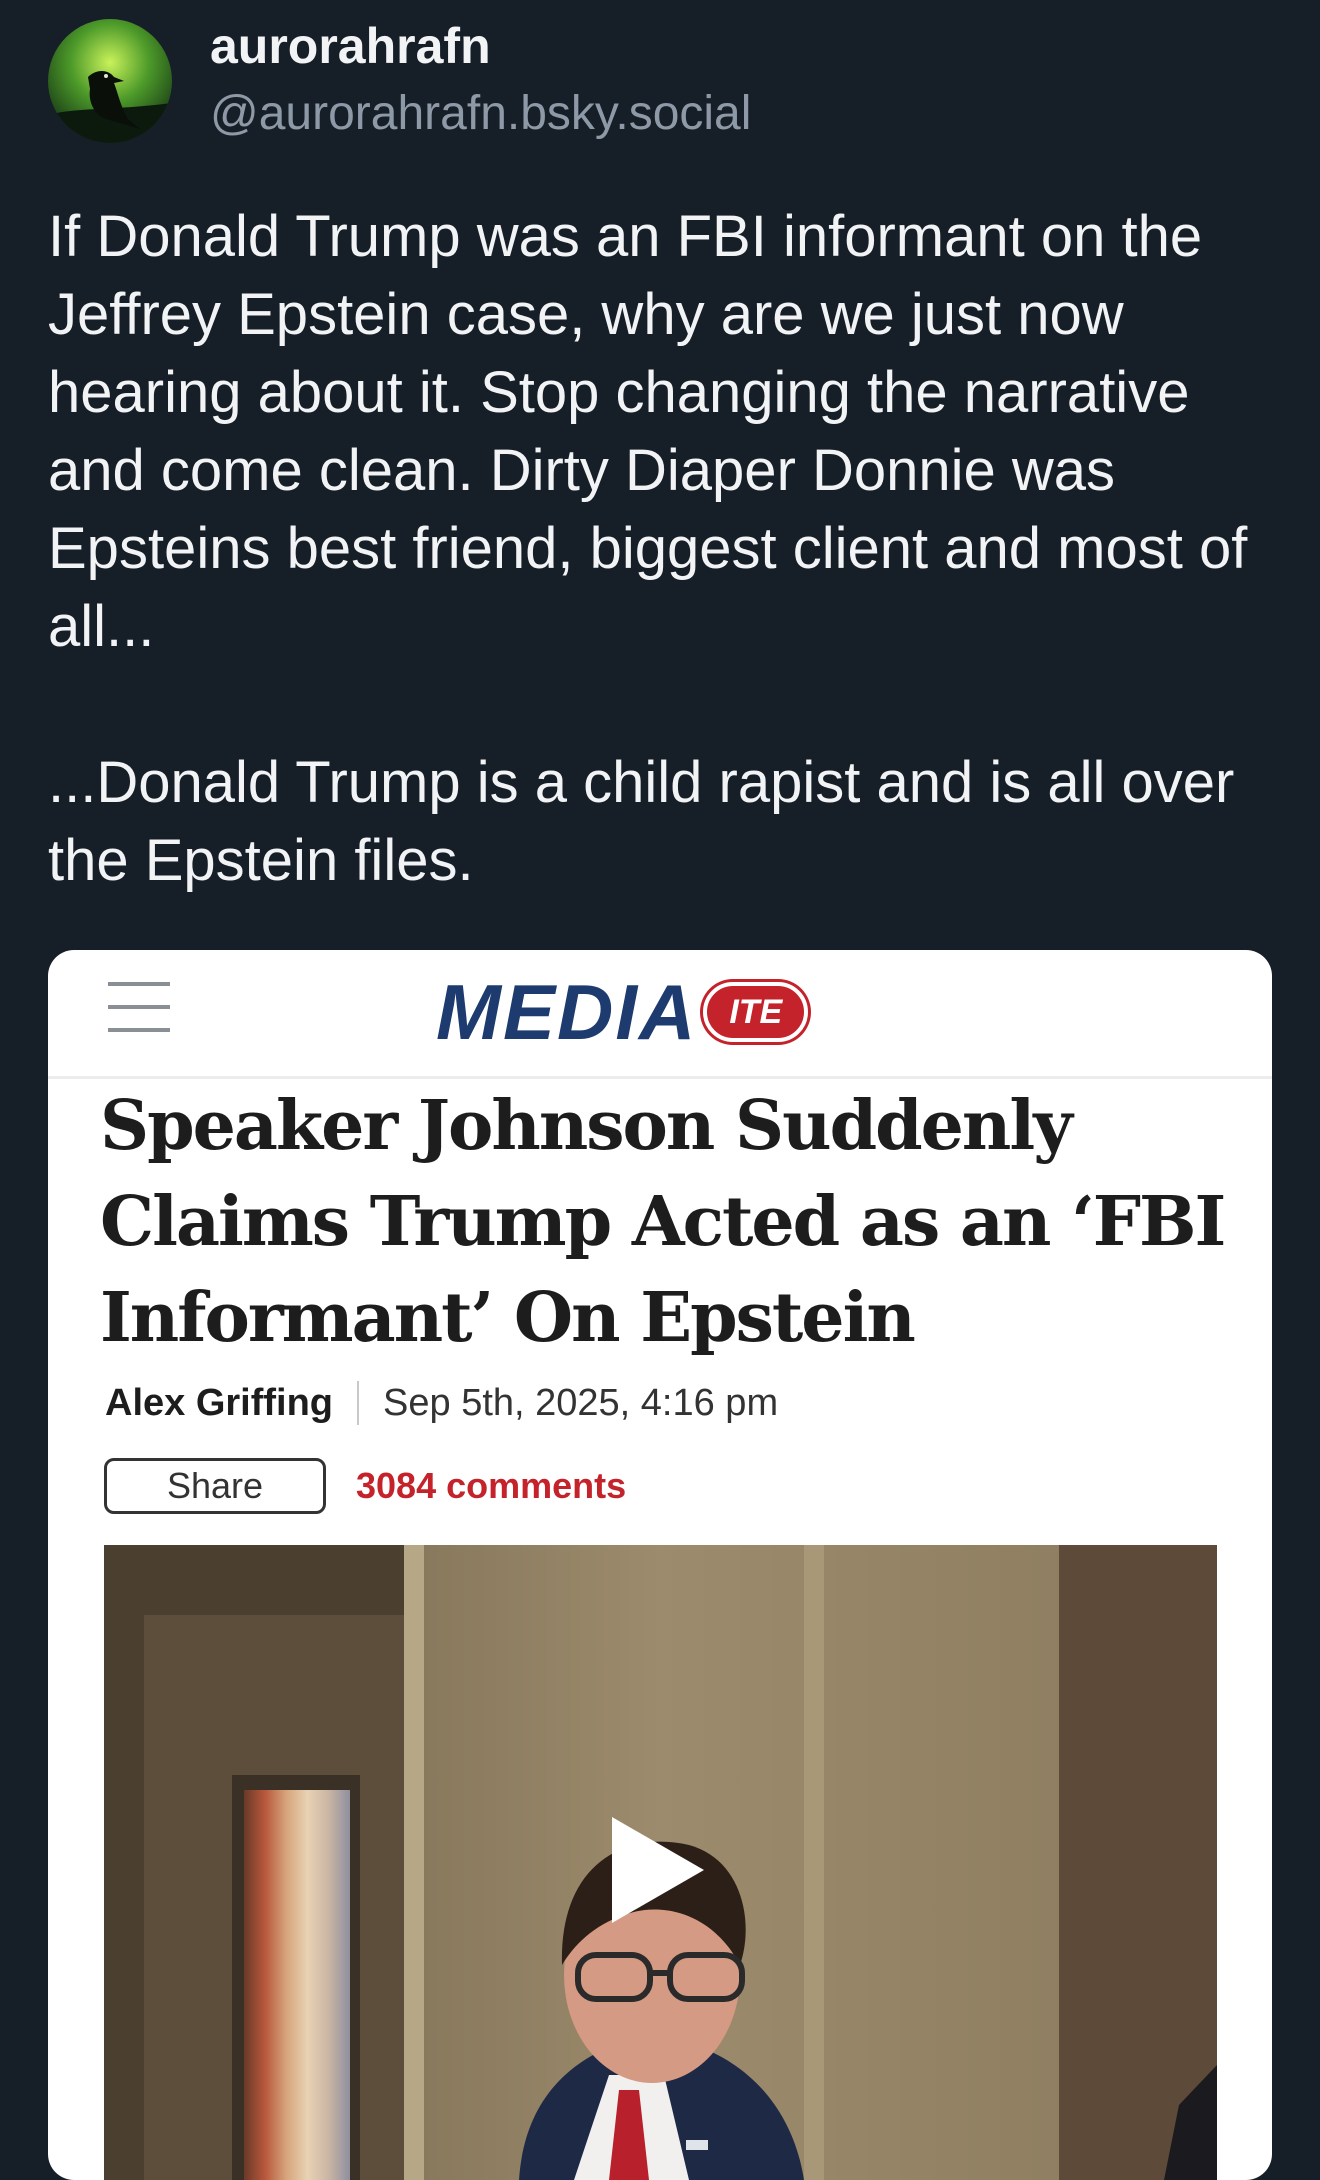  Describe the element at coordinates (480, 114) in the screenshot. I see `author-handle: @aurorahrafn.bsky.social` at that location.